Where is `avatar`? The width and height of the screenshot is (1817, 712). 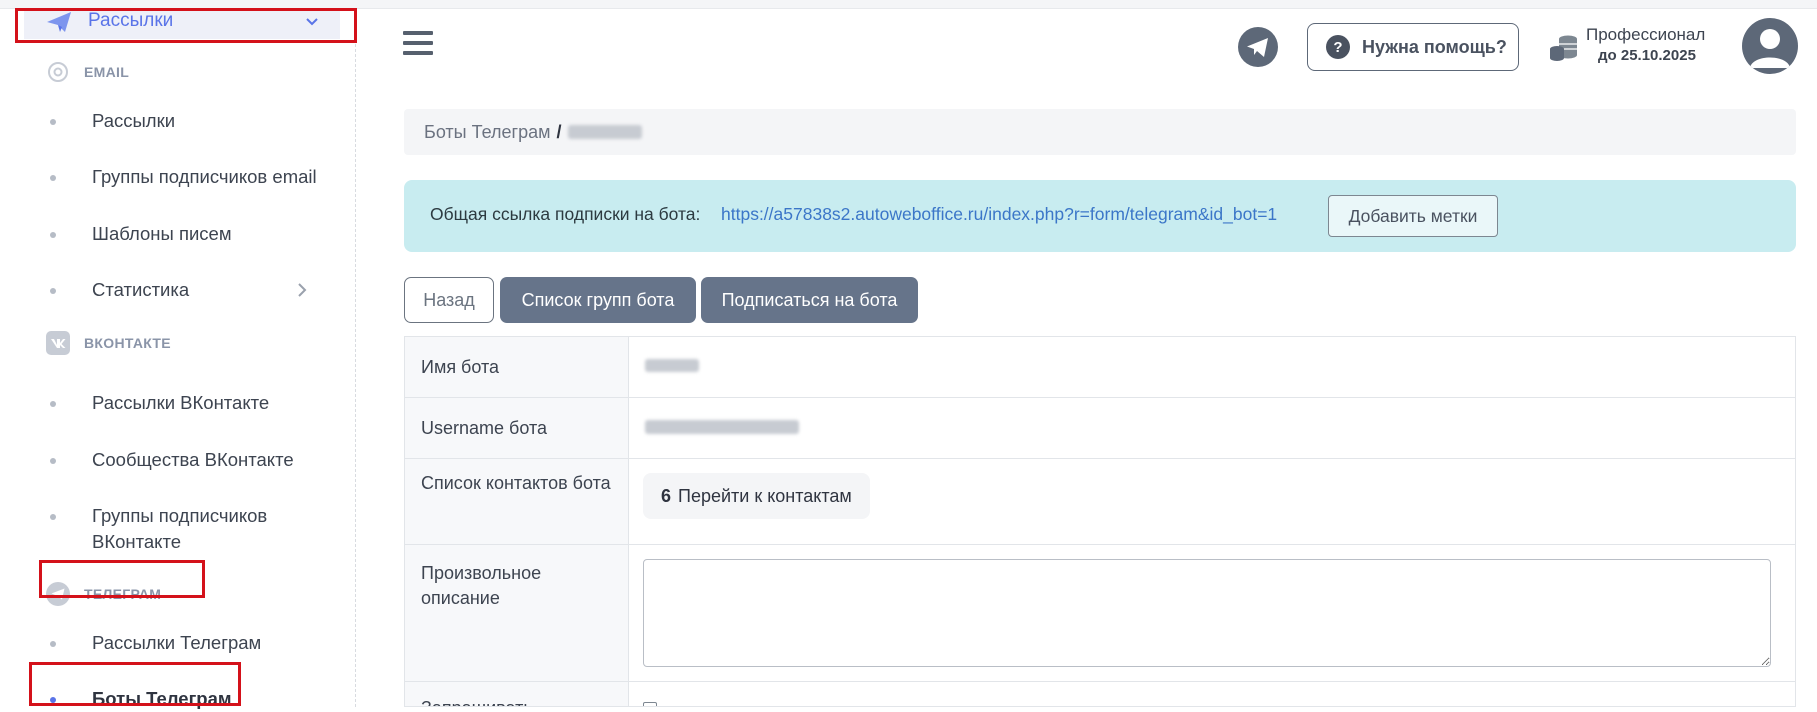 avatar is located at coordinates (1770, 46).